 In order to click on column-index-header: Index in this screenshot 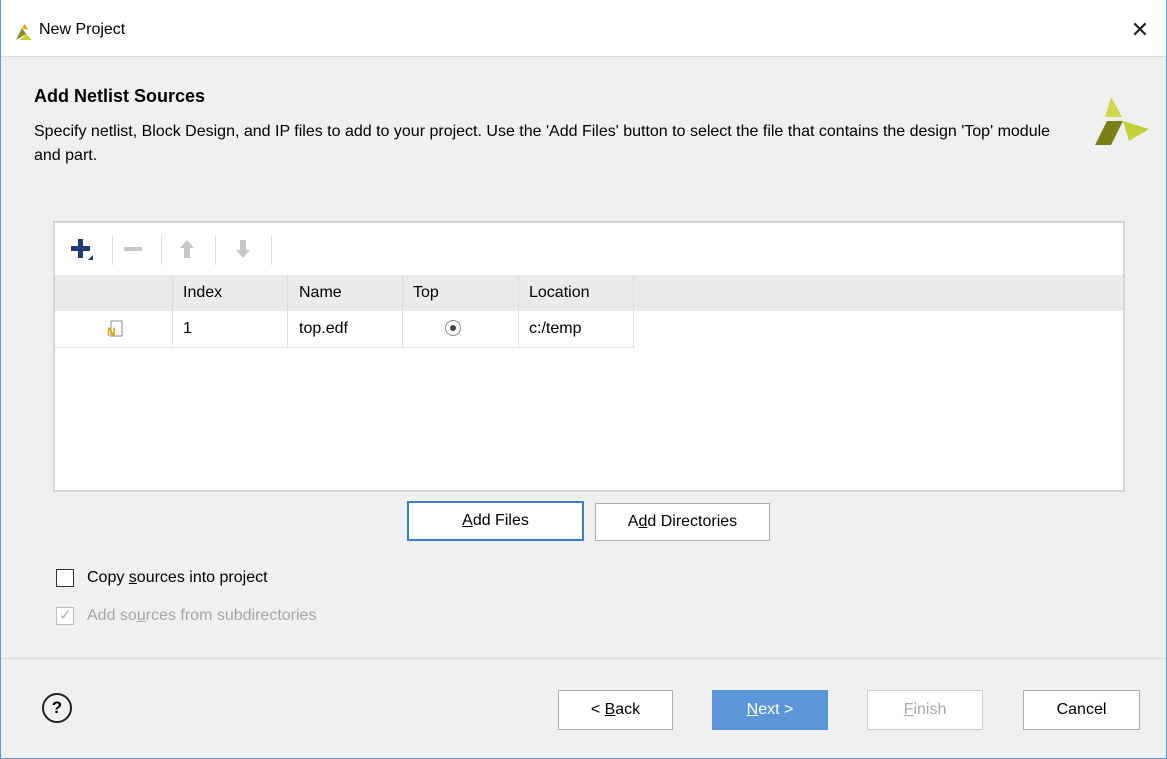, I will do `click(202, 293)`.